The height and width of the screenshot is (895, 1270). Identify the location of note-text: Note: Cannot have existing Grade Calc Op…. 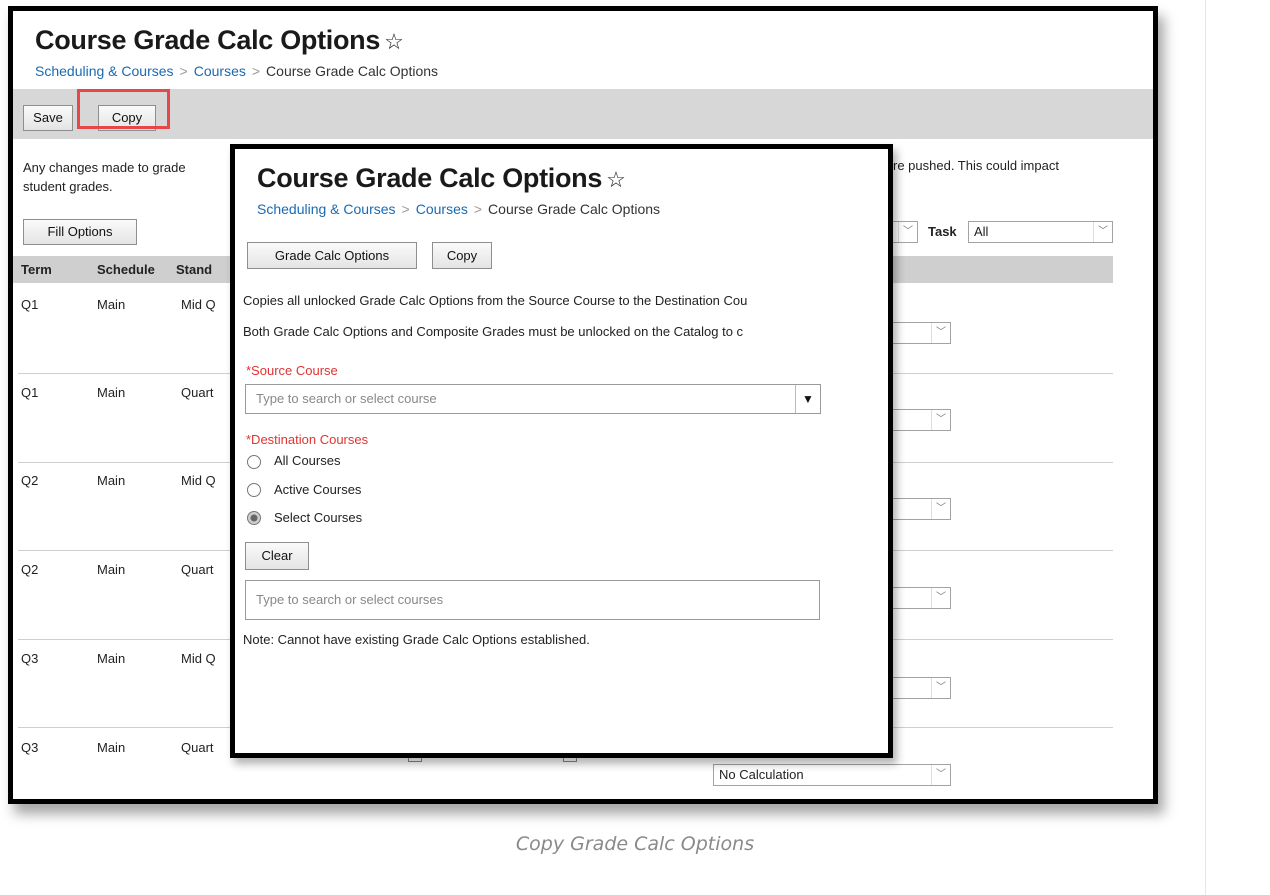
(416, 639).